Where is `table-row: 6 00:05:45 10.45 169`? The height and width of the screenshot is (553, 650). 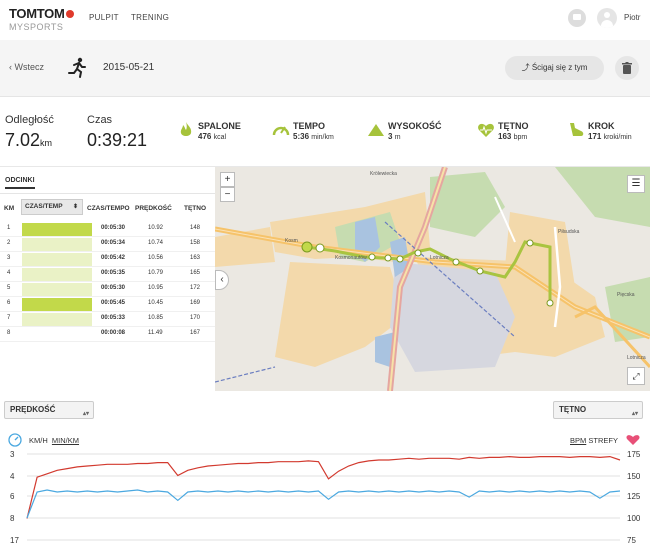
table-row: 6 00:05:45 10.45 169 is located at coordinates (107, 304).